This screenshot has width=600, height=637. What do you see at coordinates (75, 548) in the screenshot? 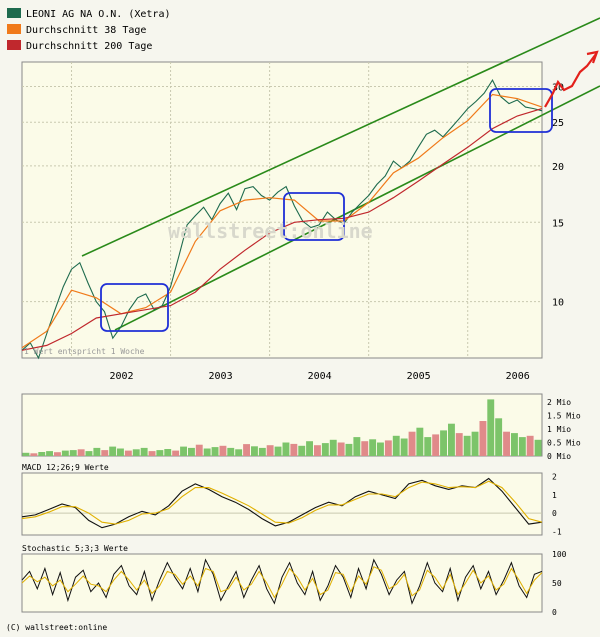
I see `stochastic-title: Stochastic 5;3;3 Werte` at bounding box center [75, 548].